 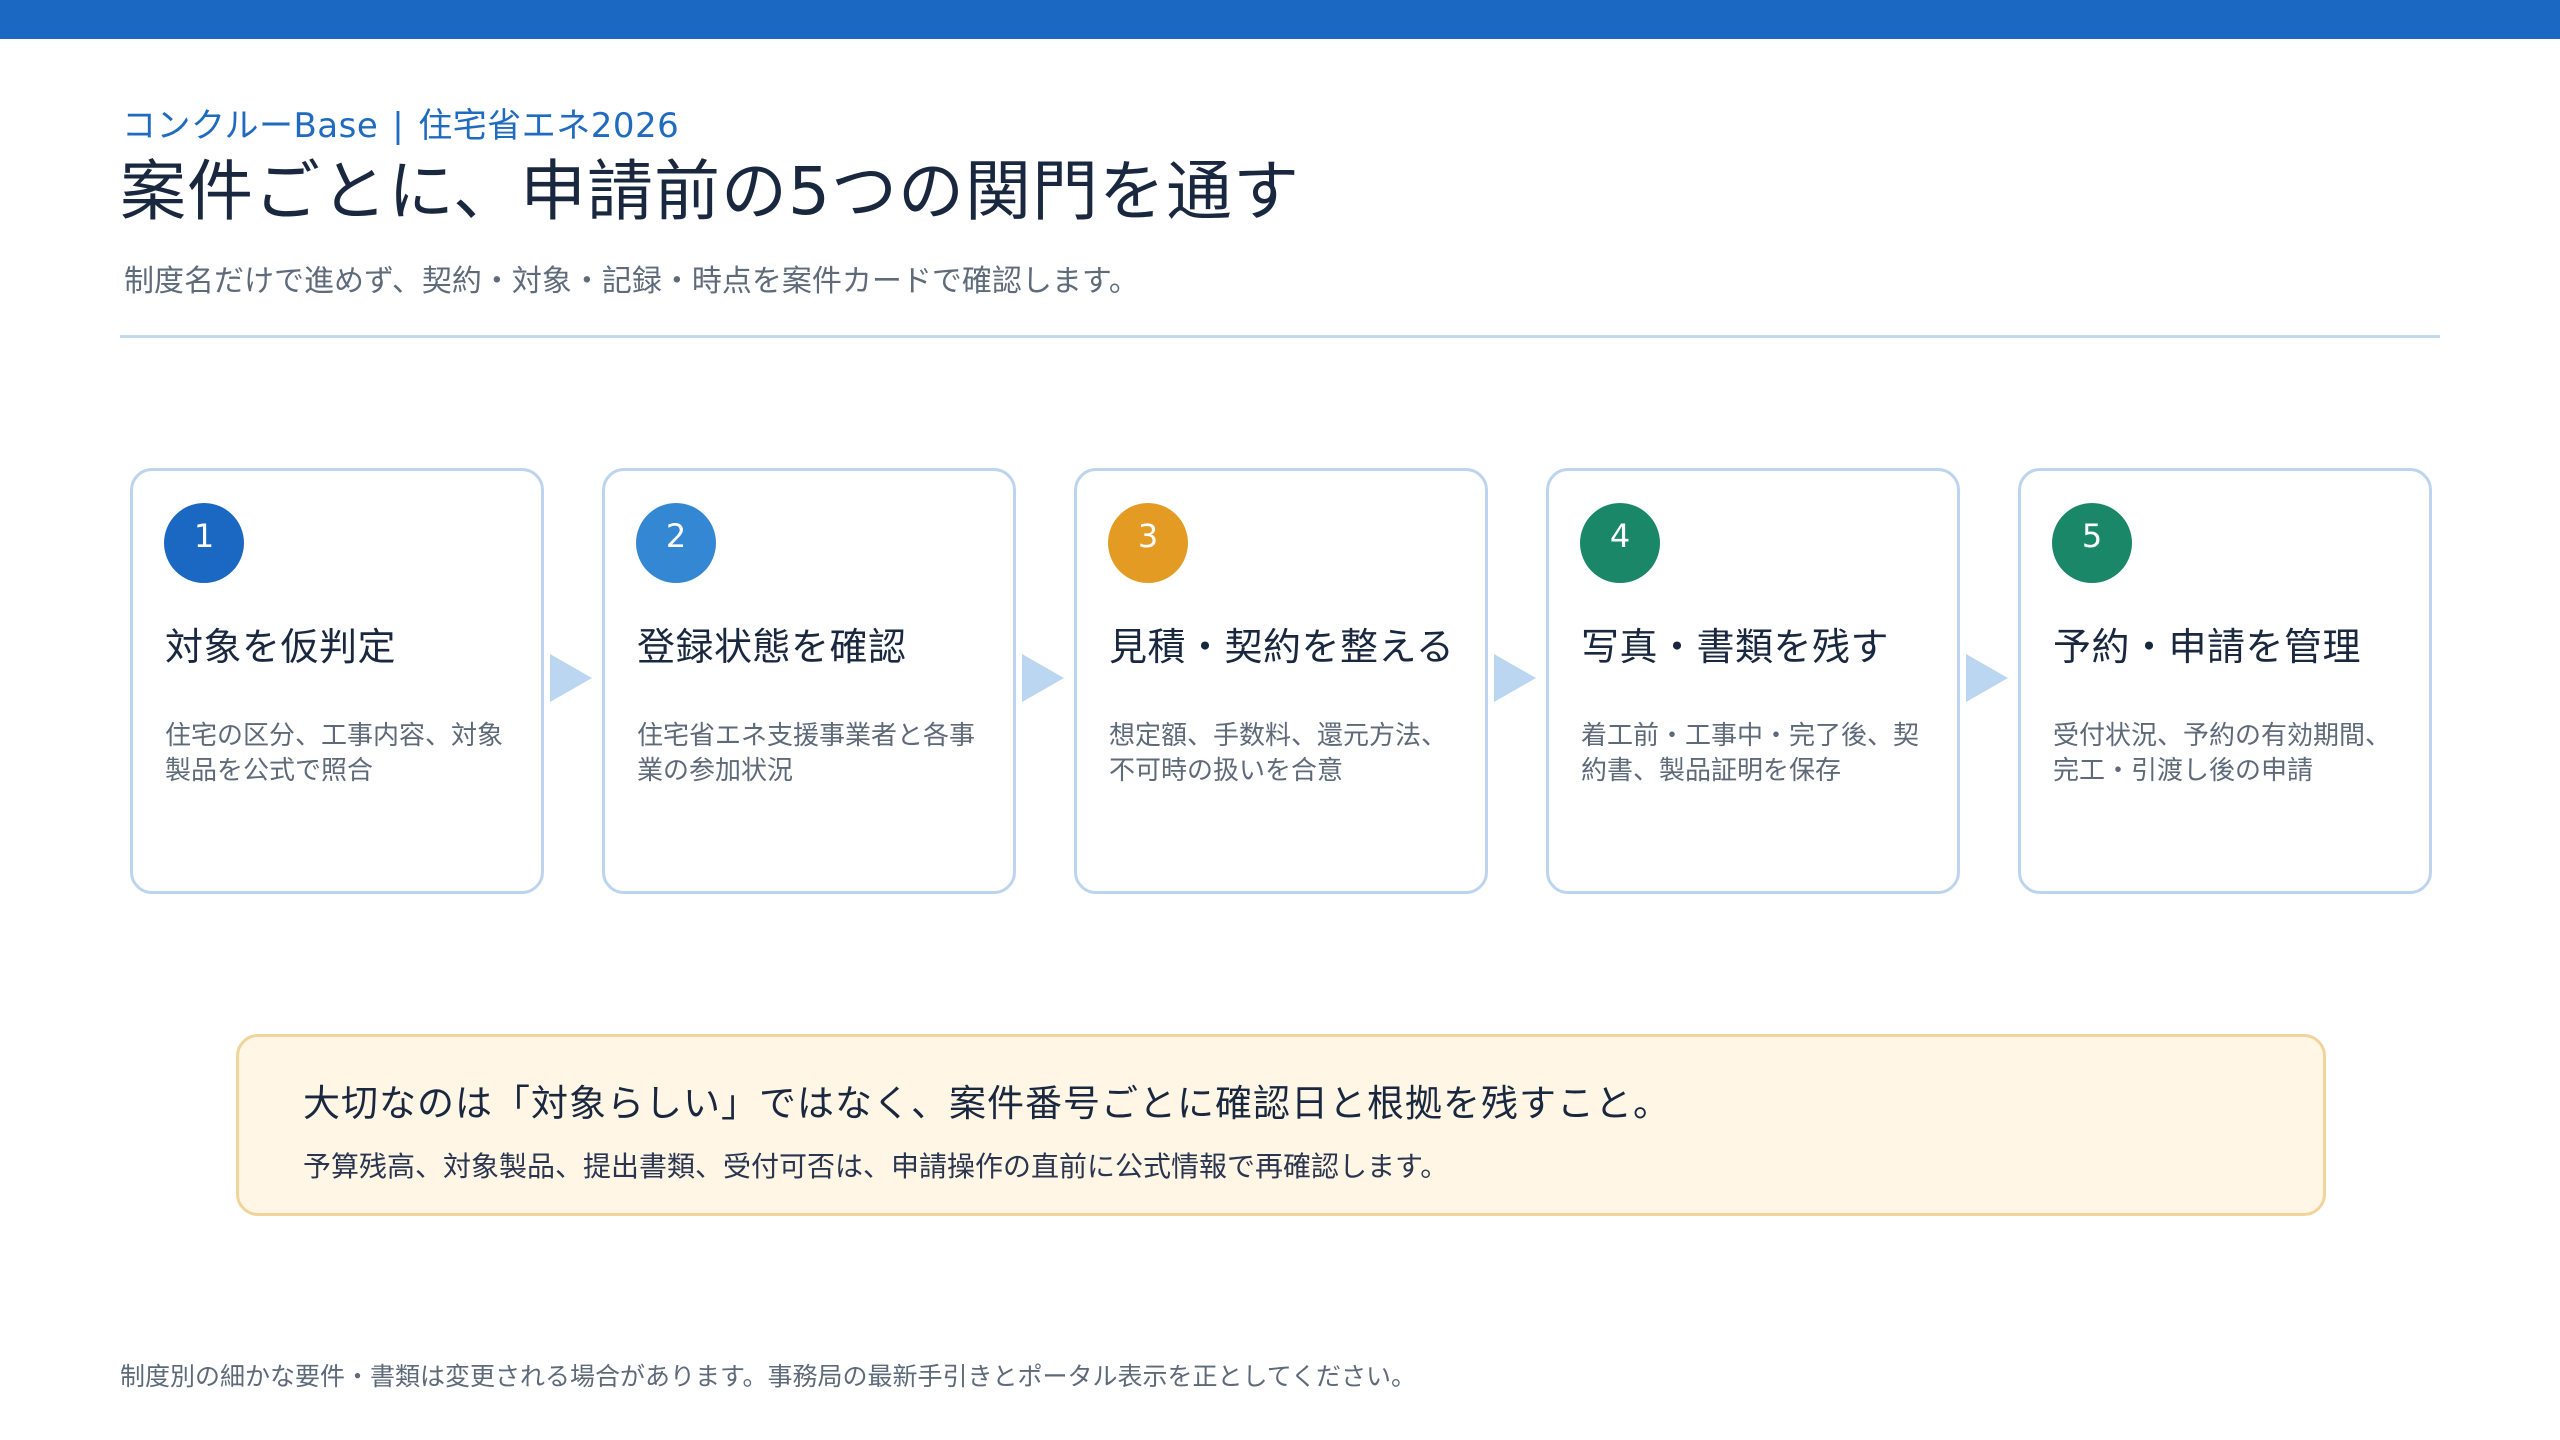 What do you see at coordinates (337, 681) in the screenshot?
I see `step-card-1: 1 対象を仮判定 住宅の区分、工事内容、対象製品を公式で照合` at bounding box center [337, 681].